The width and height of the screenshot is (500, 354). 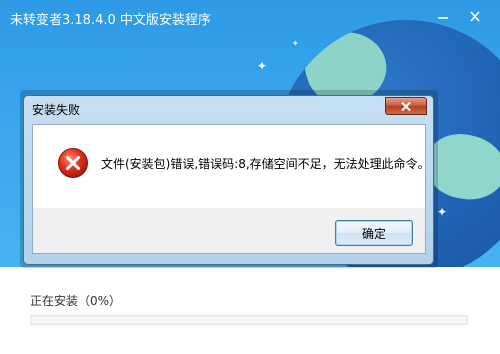 What do you see at coordinates (76, 301) in the screenshot?
I see `progress-label: 正在安装（0%）` at bounding box center [76, 301].